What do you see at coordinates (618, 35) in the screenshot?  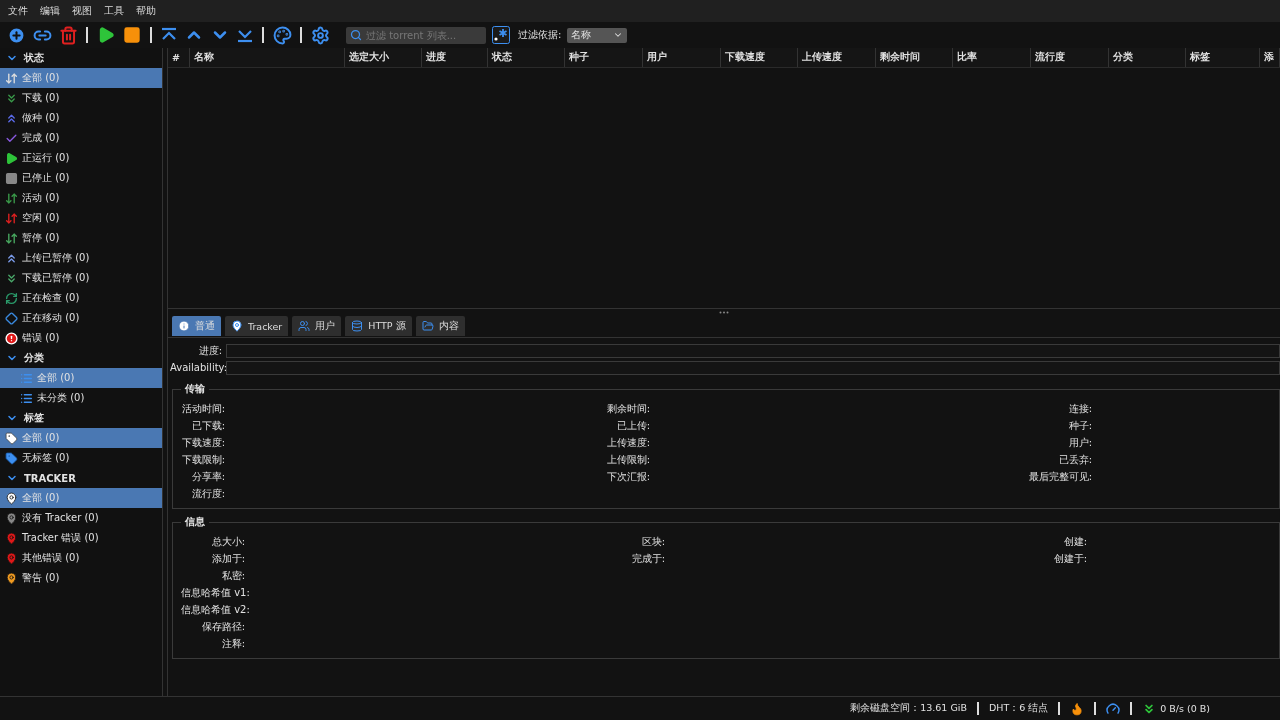 I see `caret-icon` at bounding box center [618, 35].